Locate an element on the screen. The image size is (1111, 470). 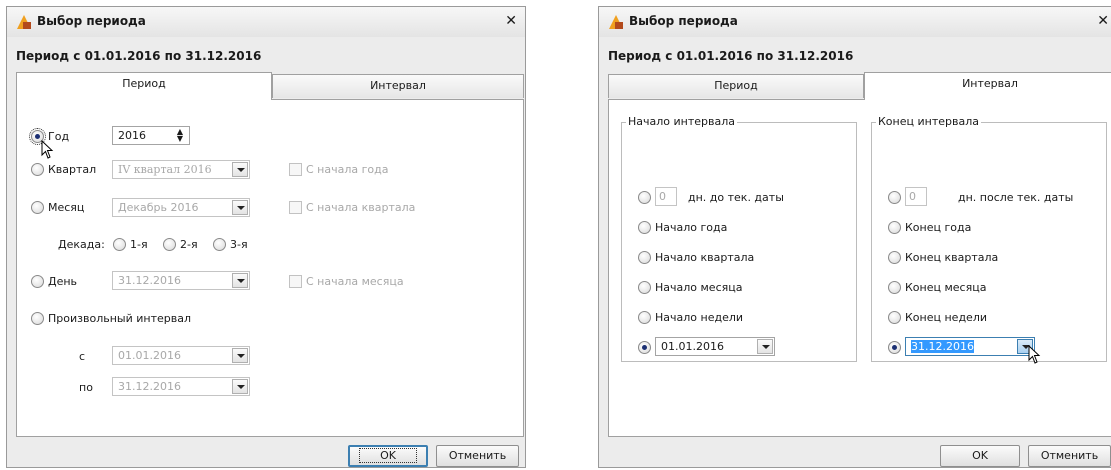
year-value: 2016 is located at coordinates (132, 135).